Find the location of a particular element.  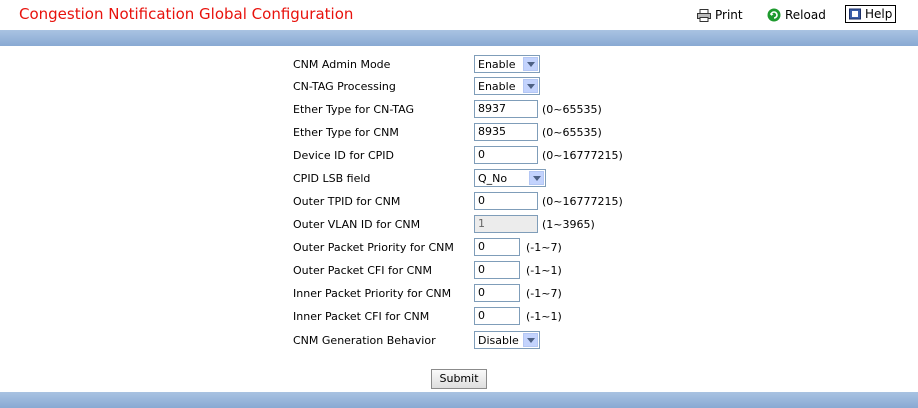

inner-packet-cfi-cnm-input: 0 is located at coordinates (497, 316).